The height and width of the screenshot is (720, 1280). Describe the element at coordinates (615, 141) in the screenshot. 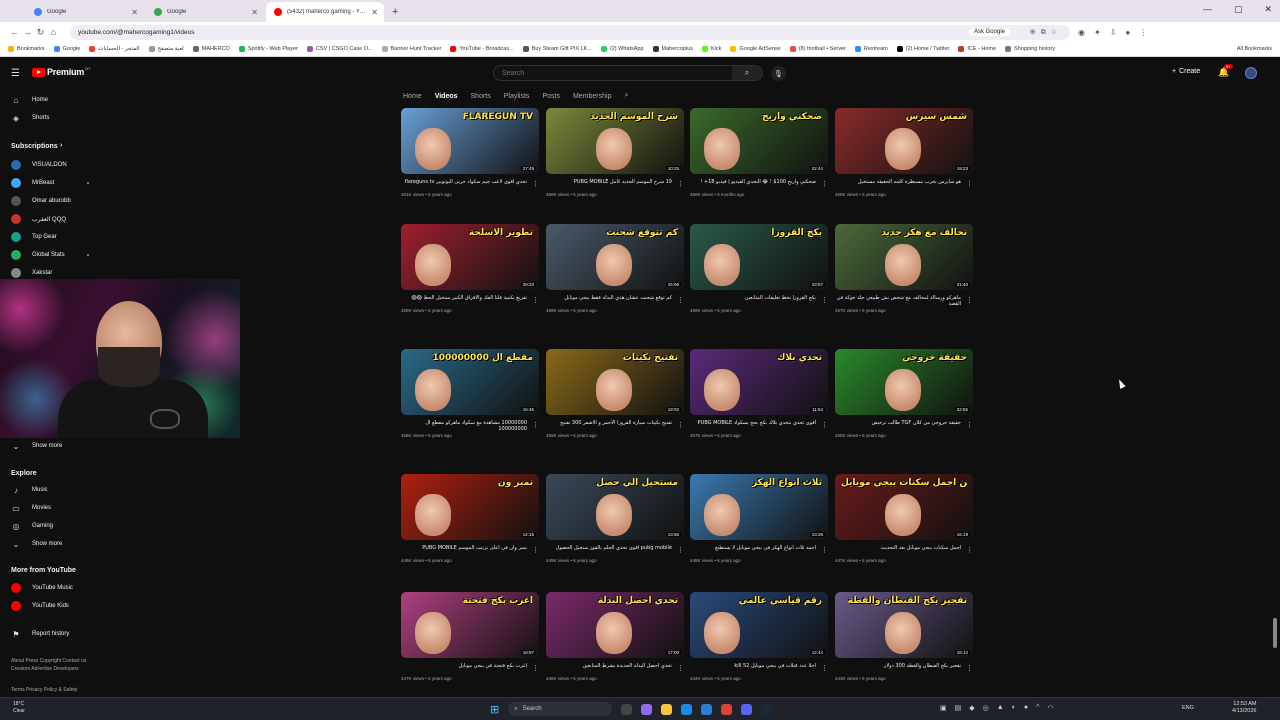

I see `video-thumbnail: شرح الموسم الجديد 10:25` at that location.